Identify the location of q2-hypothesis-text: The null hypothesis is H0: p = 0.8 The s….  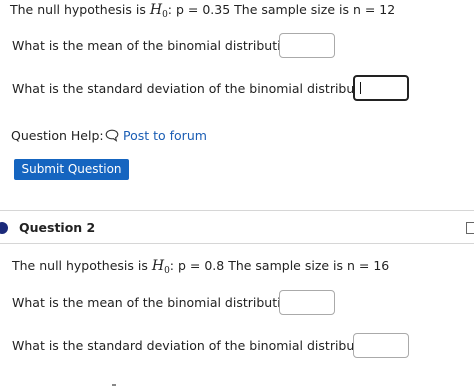
(200, 267).